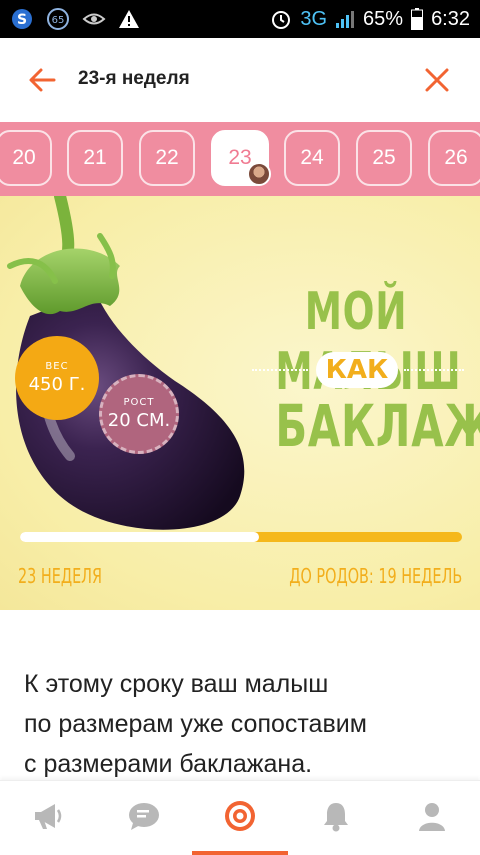 This screenshot has width=480, height=855. I want to click on battery-icon, so click(417, 19).